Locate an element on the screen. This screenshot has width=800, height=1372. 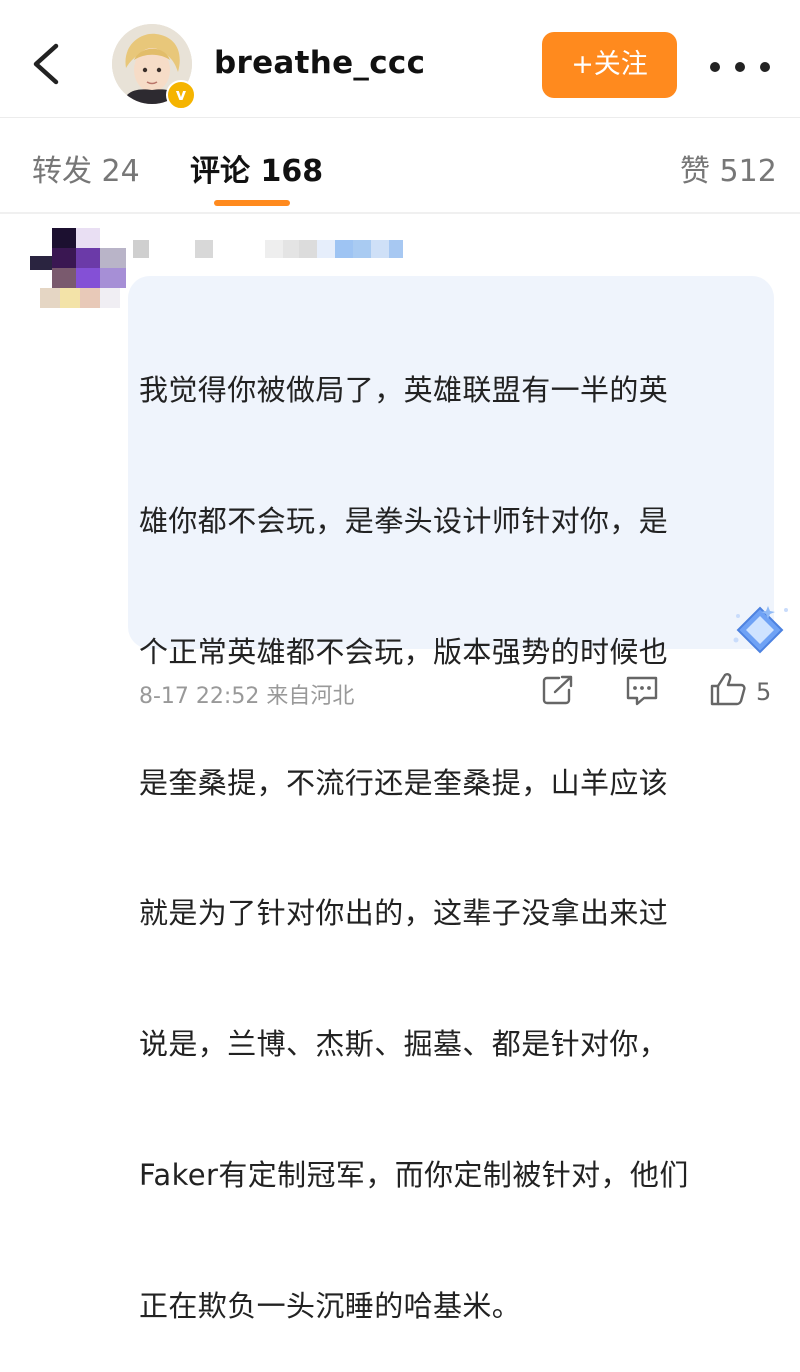
comment-line: 个正常英雄都不会玩，版本强势的时候也 is located at coordinates (404, 651).